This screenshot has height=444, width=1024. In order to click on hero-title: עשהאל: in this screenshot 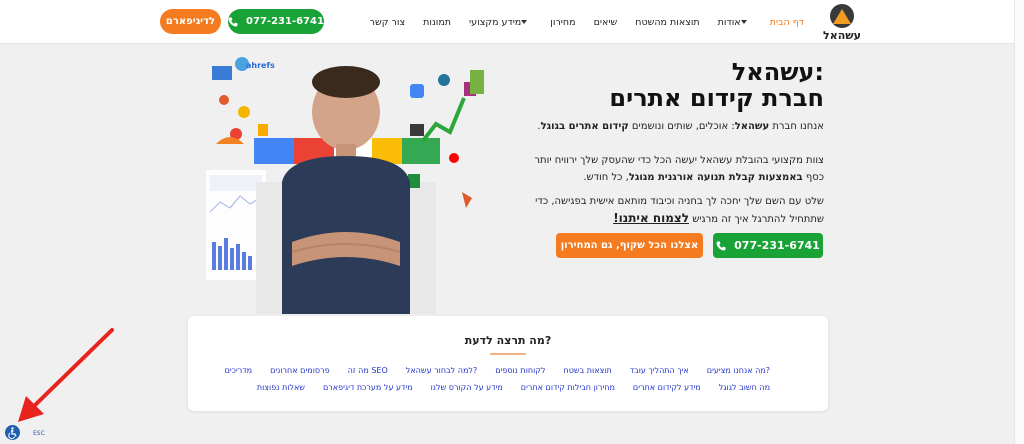, I will do `click(777, 72)`.